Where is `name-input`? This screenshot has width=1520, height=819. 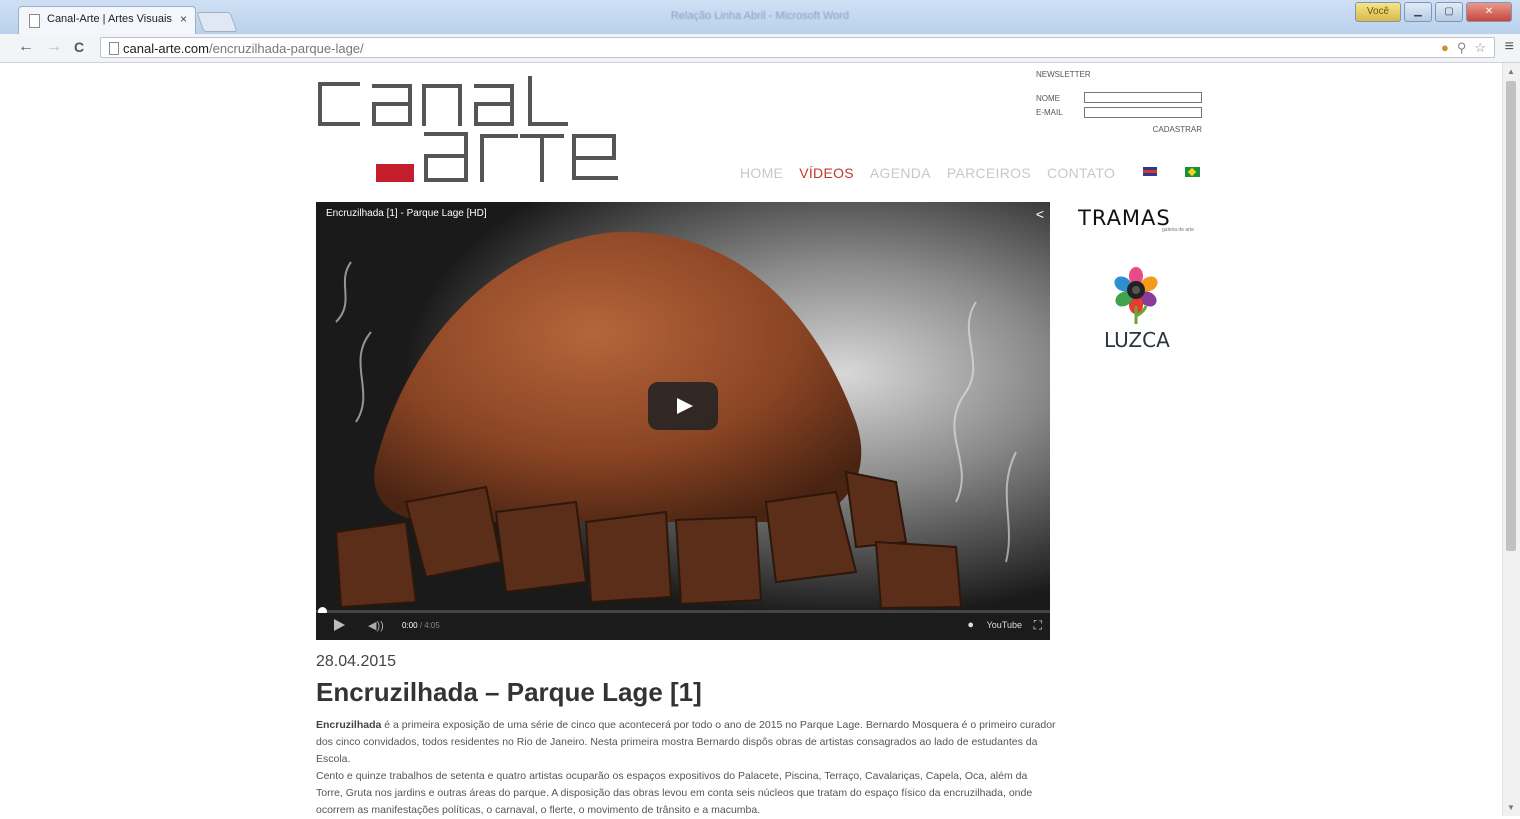
name-input is located at coordinates (1143, 97).